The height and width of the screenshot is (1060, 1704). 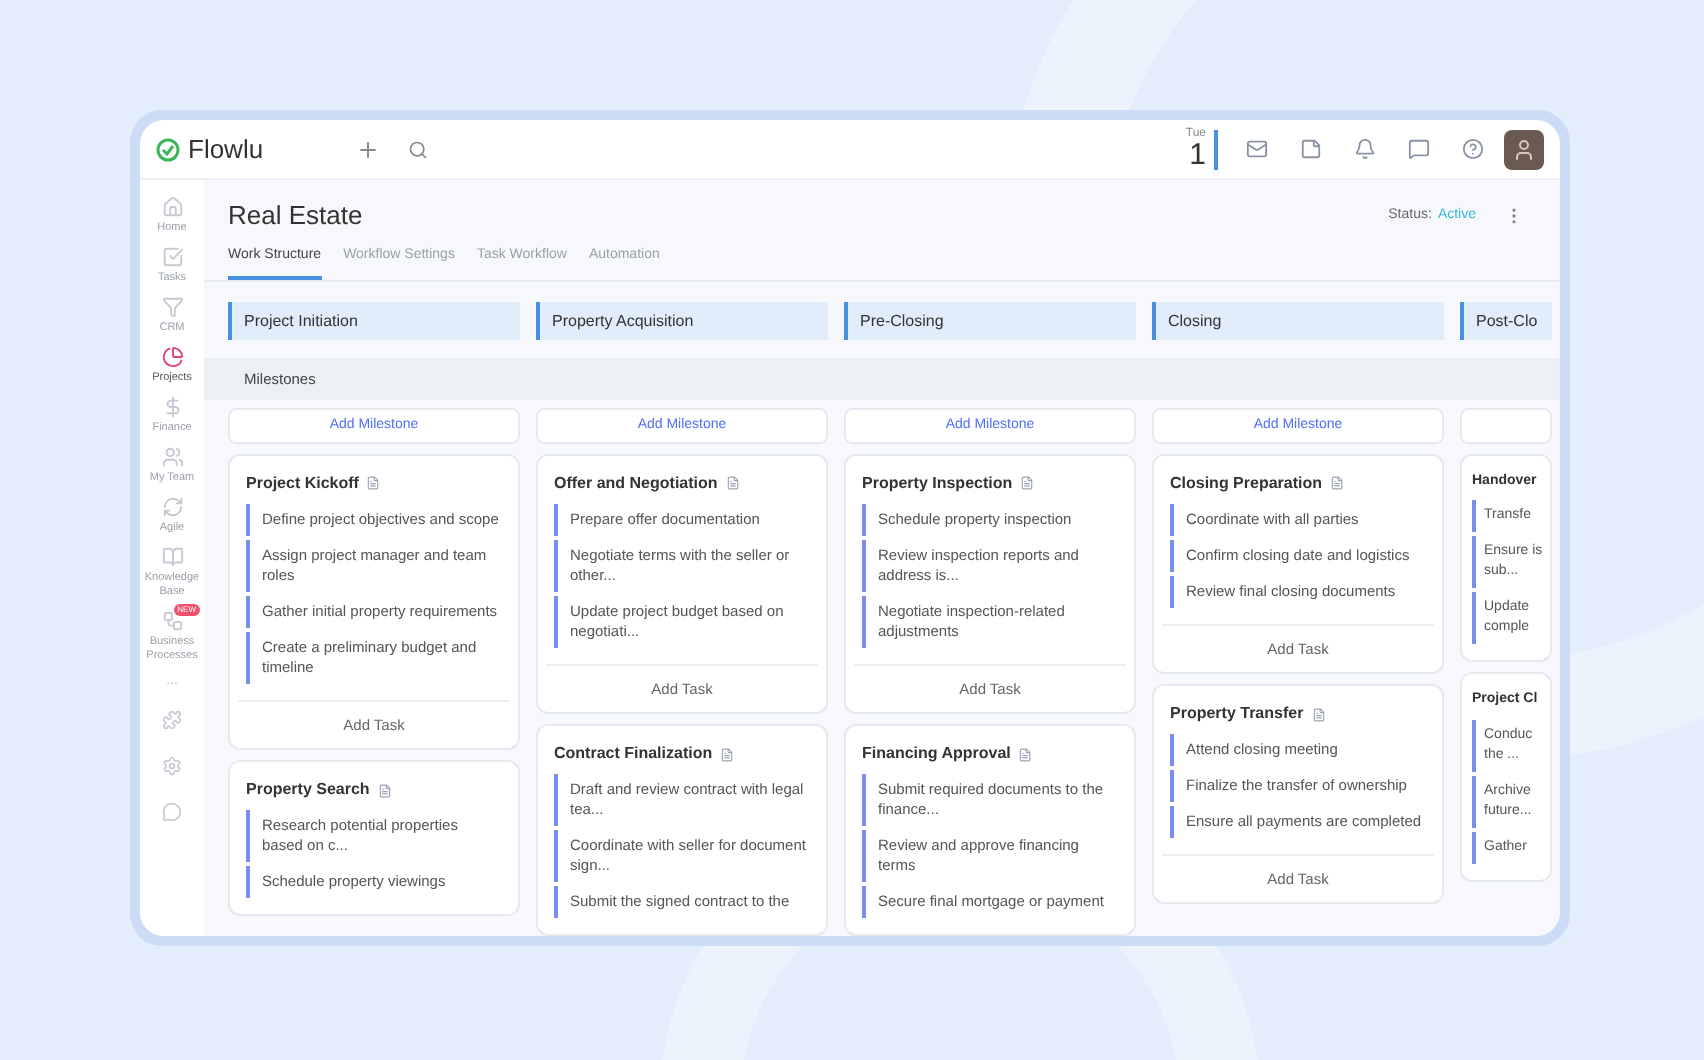 What do you see at coordinates (990, 321) in the screenshot?
I see `stage-header: Pre-Closing` at bounding box center [990, 321].